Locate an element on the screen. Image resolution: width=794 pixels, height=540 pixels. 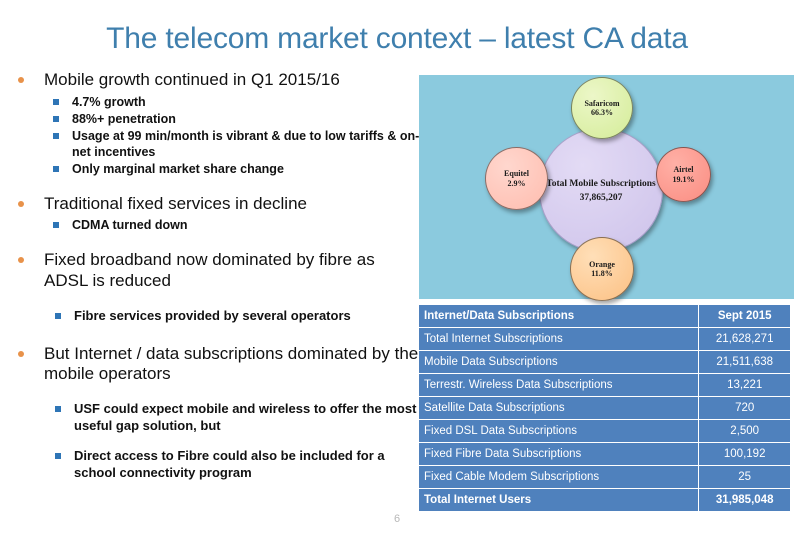
table-cell-label: Total Internet Subscriptions is located at coordinates (558, 339).